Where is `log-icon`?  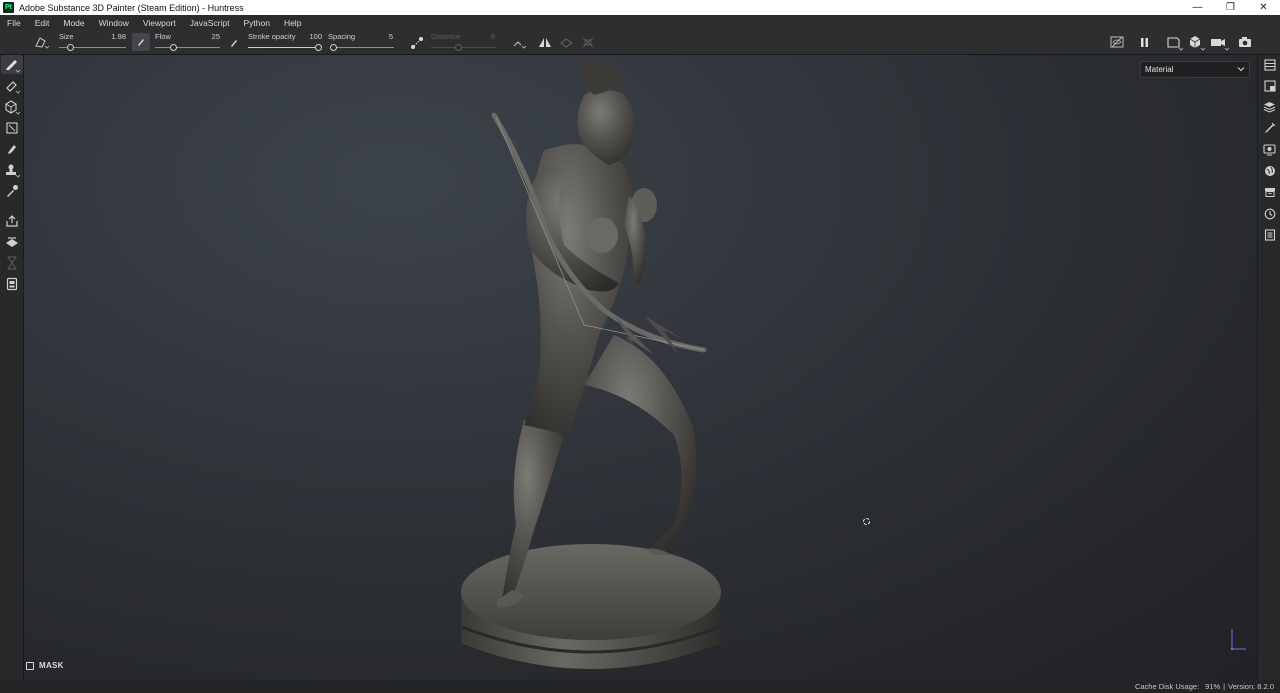 log-icon is located at coordinates (1269, 234).